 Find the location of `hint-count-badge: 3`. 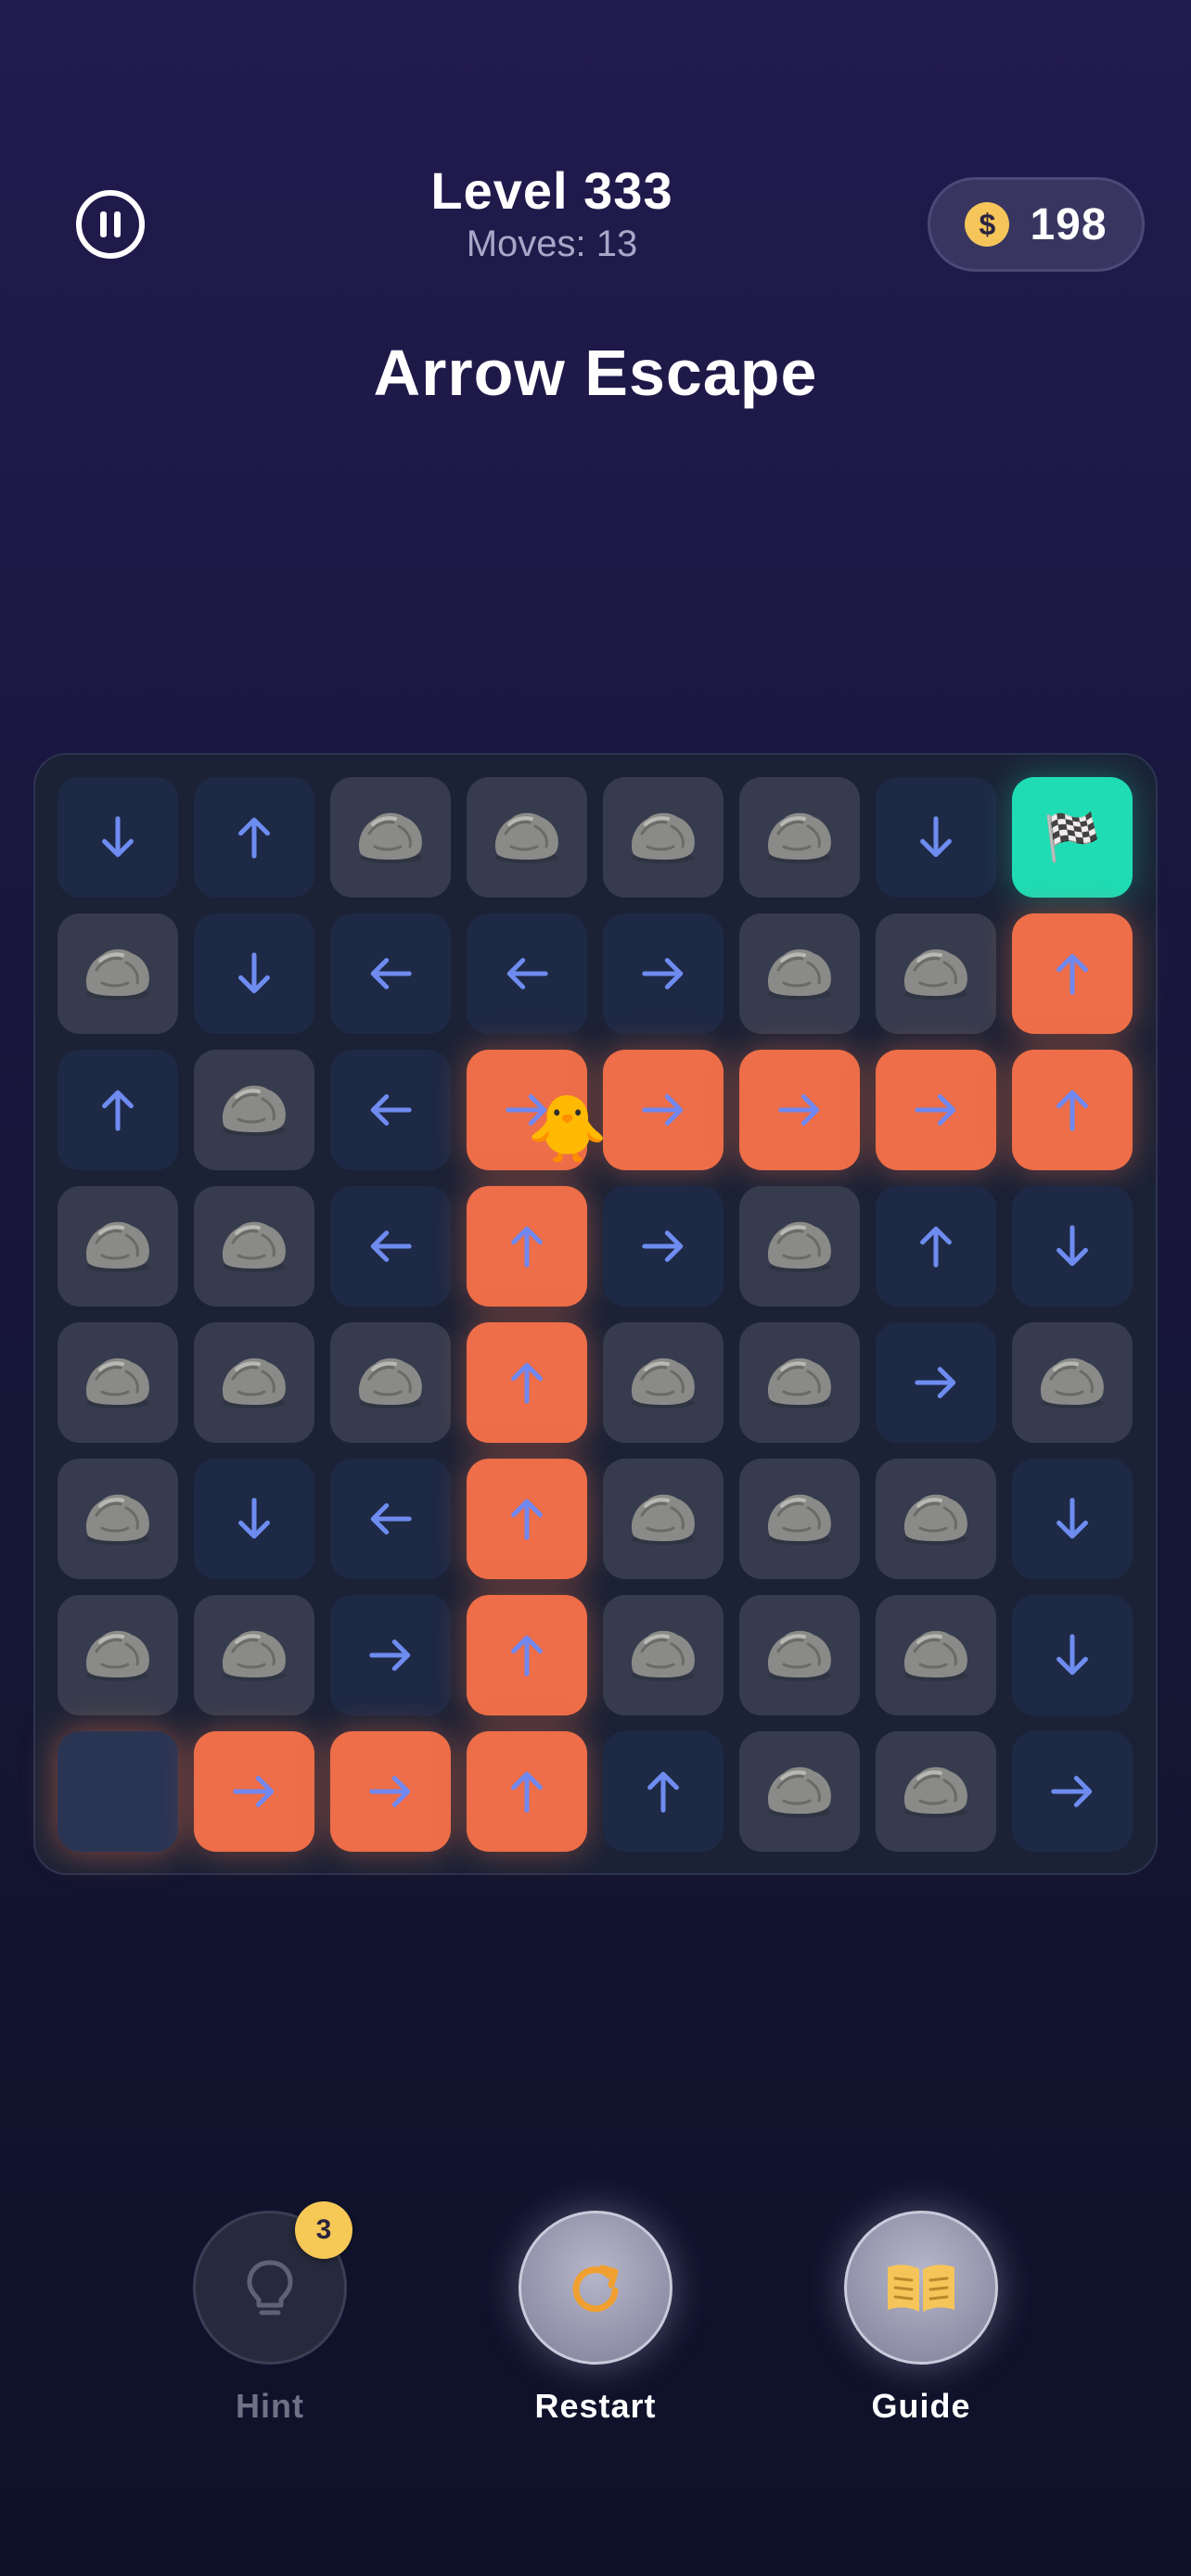

hint-count-badge: 3 is located at coordinates (323, 2230).